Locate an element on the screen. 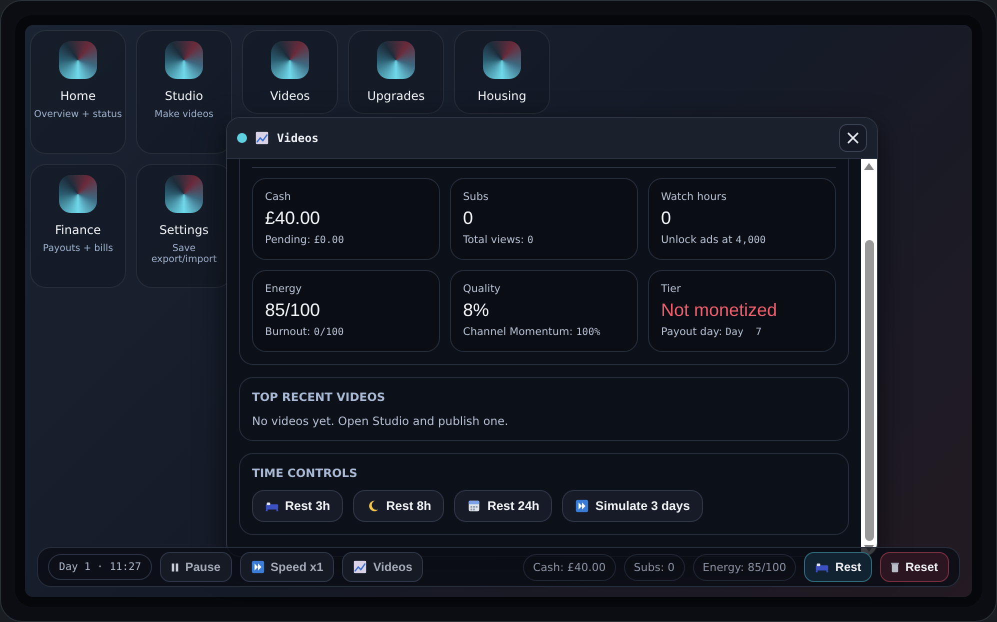 The width and height of the screenshot is (997, 622). app-subtitle: Make videos is located at coordinates (184, 114).